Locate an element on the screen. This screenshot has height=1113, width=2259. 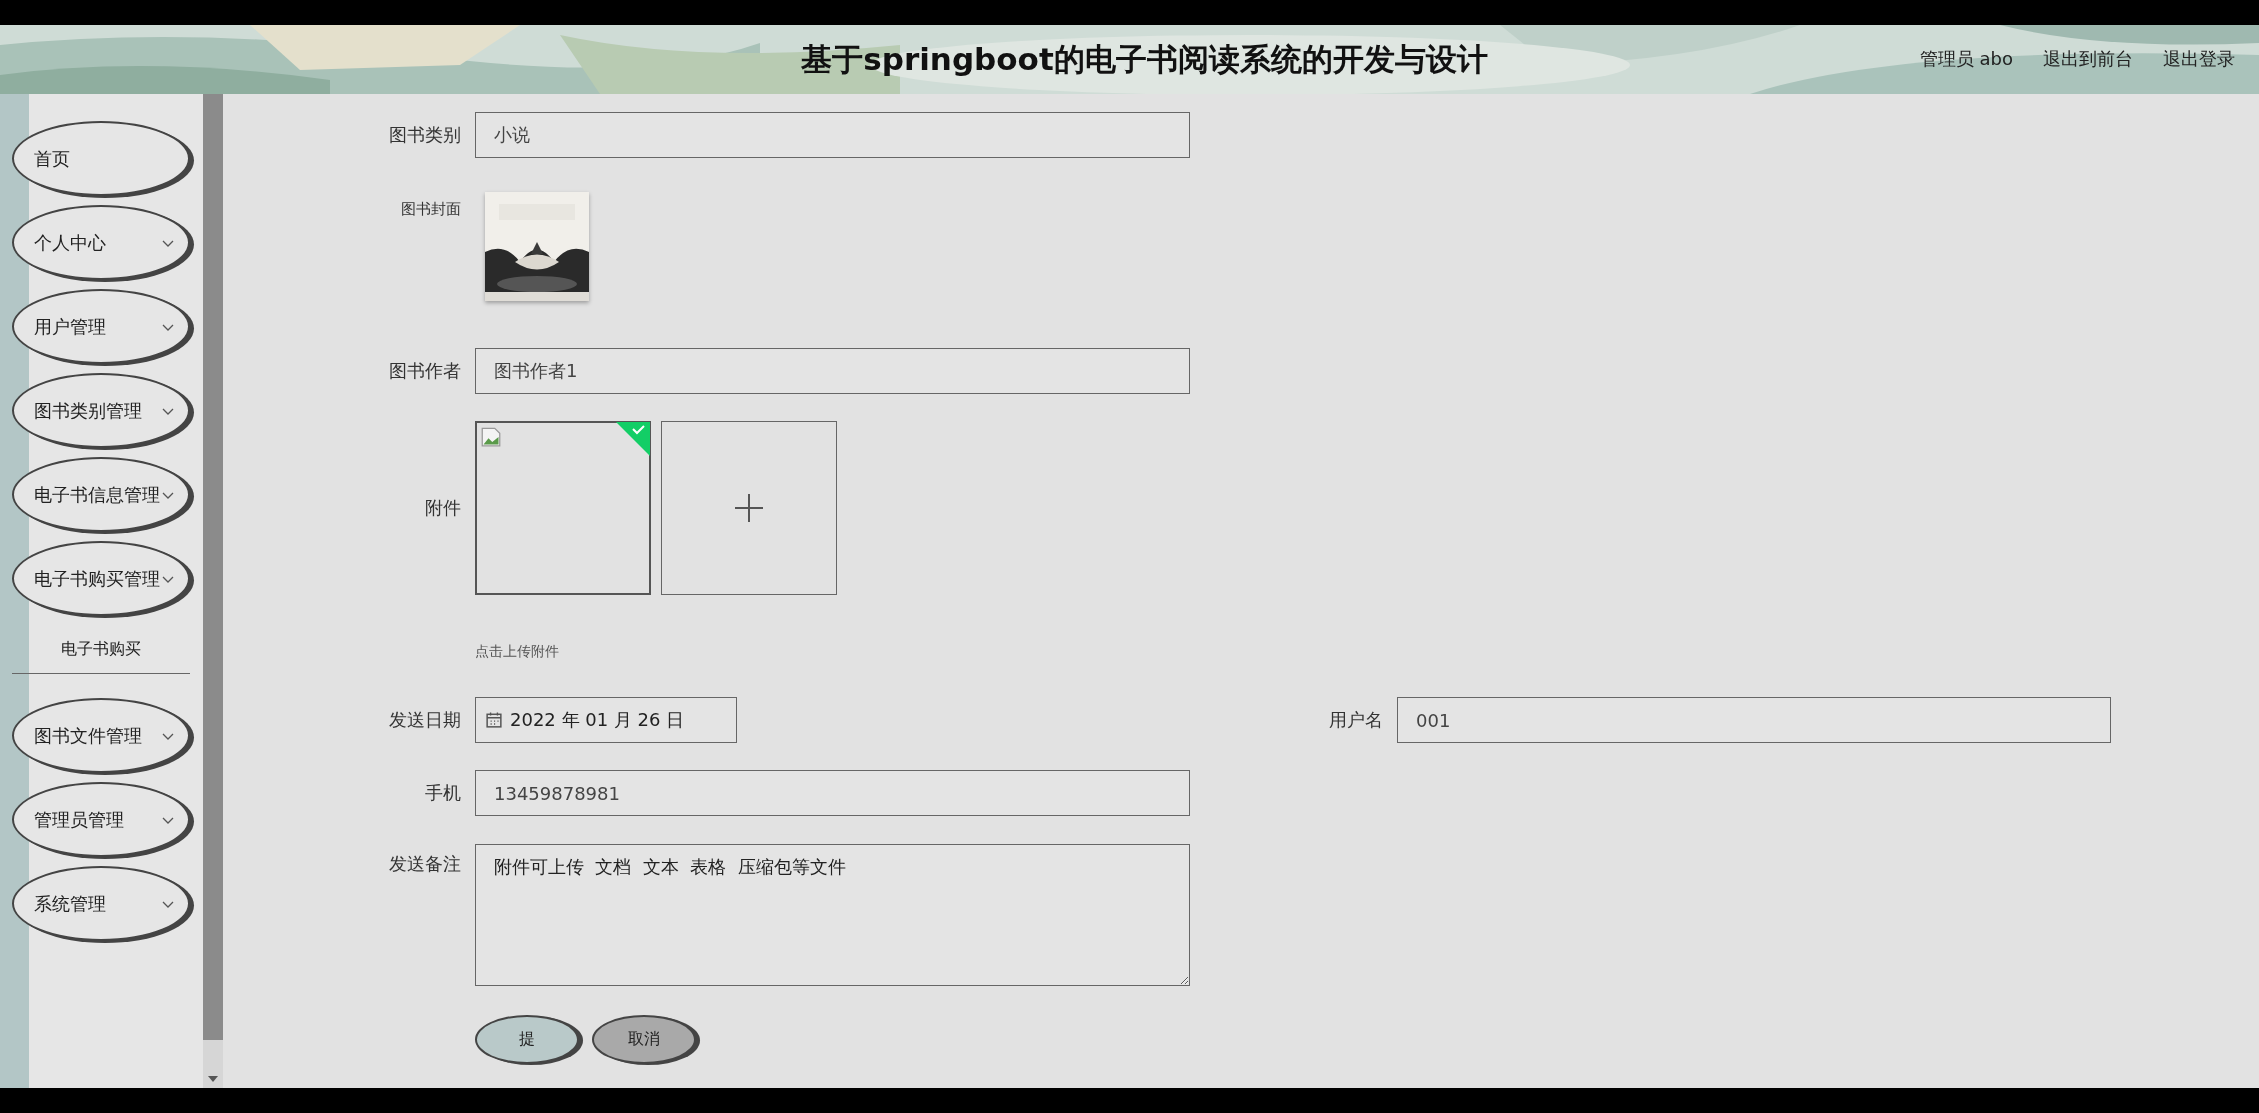
menu-item: 电子书购买管理 is located at coordinates (101, 578).